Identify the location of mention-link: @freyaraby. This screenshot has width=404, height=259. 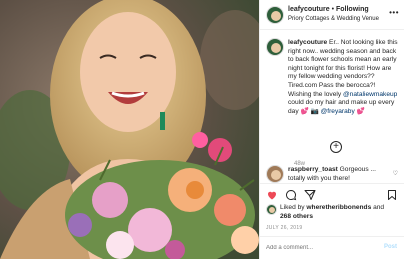
(338, 111).